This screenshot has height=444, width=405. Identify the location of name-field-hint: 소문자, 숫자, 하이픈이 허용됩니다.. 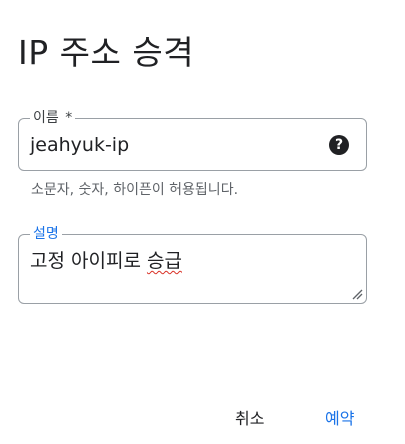
(135, 190).